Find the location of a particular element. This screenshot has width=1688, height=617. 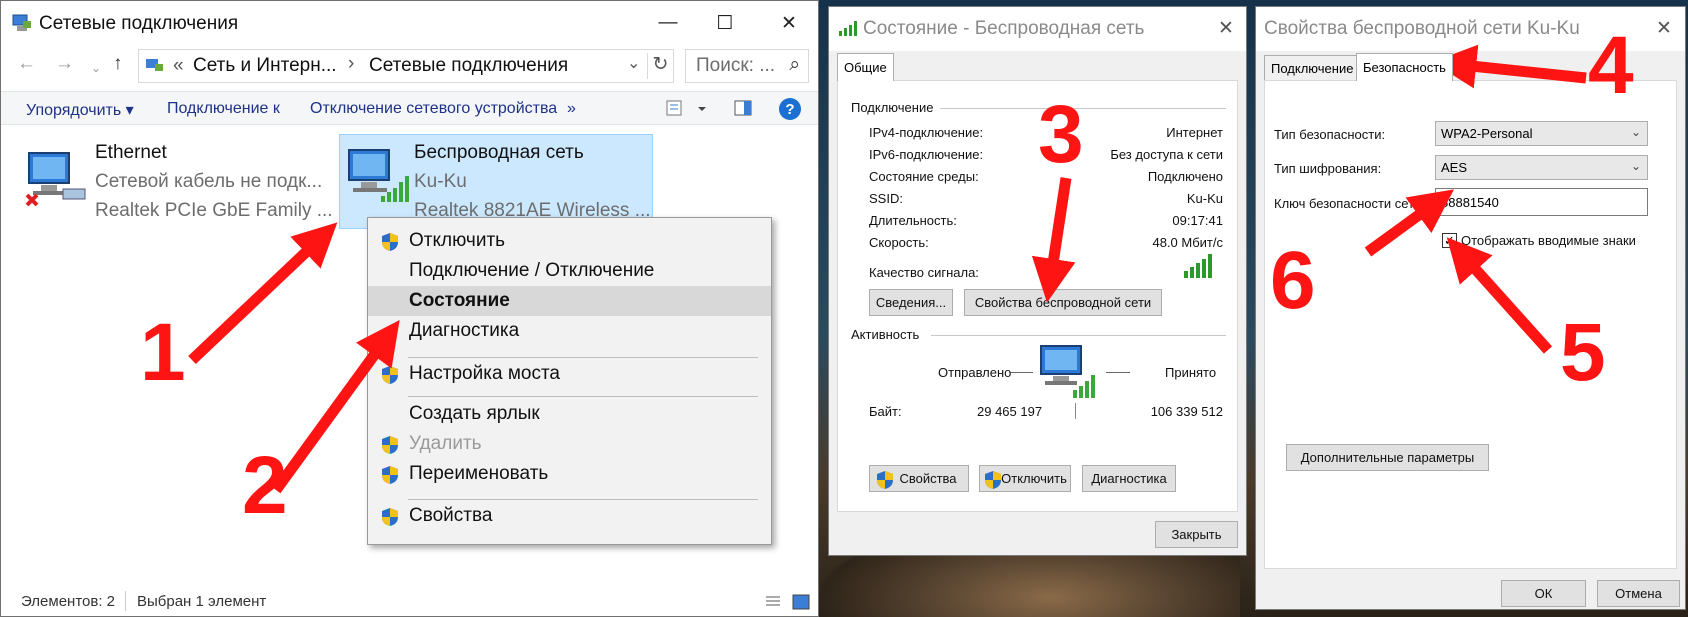

search-icon: ⌕ is located at coordinates (794, 64).